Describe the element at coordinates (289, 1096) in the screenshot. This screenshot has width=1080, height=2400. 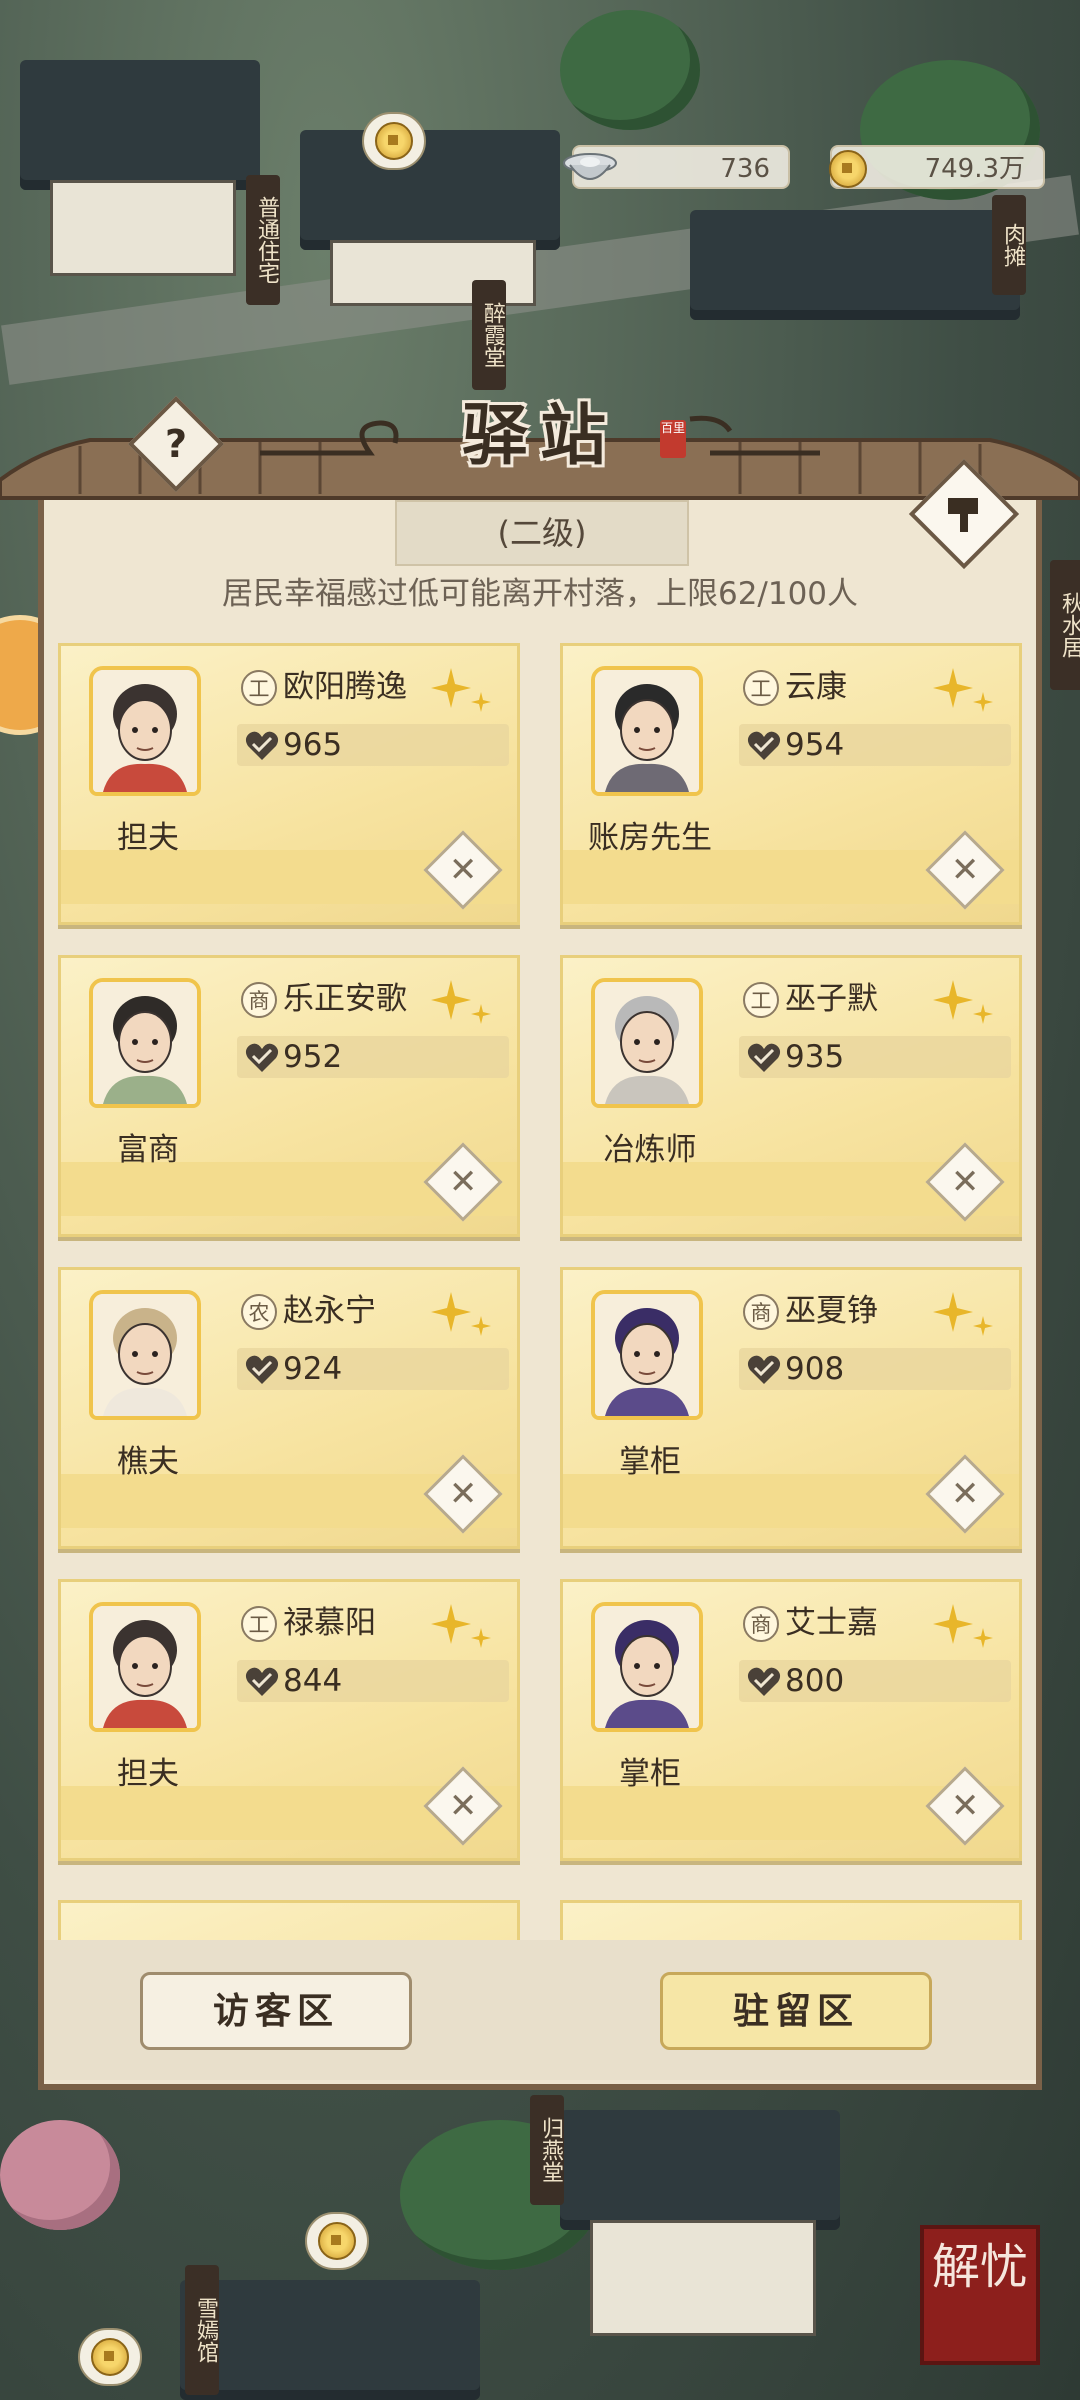
I see `resident-card-3: 富商 商 乐正安歌 952 ✕` at that location.